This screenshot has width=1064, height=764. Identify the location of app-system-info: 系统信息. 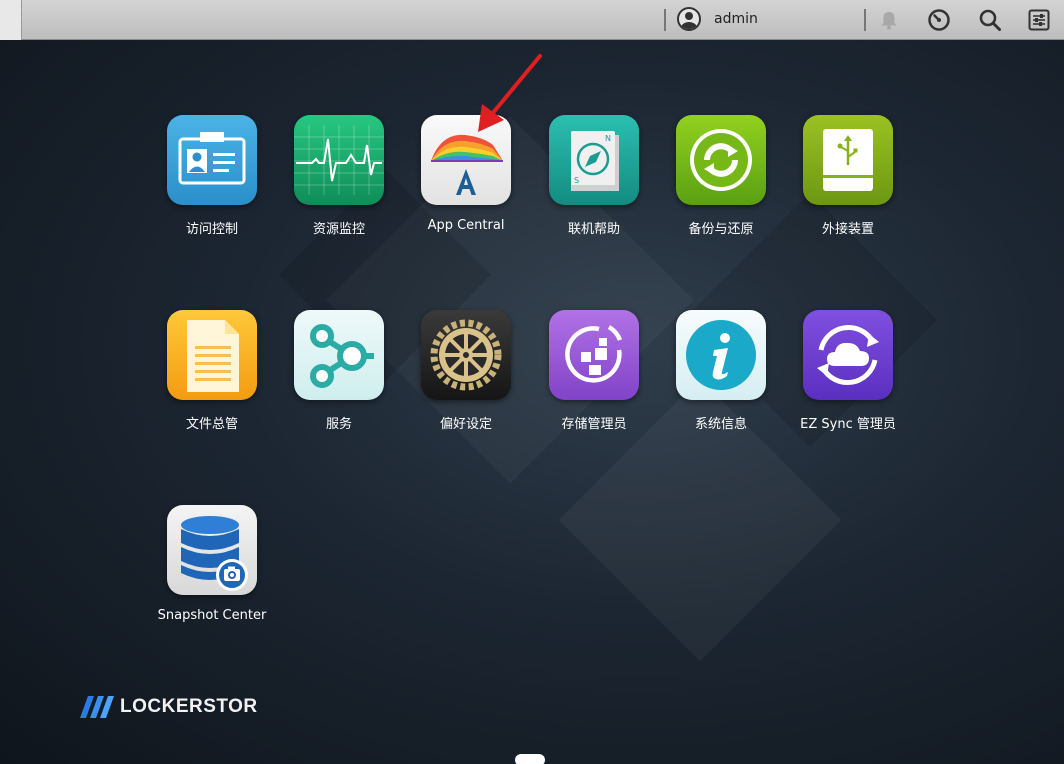
(721, 371).